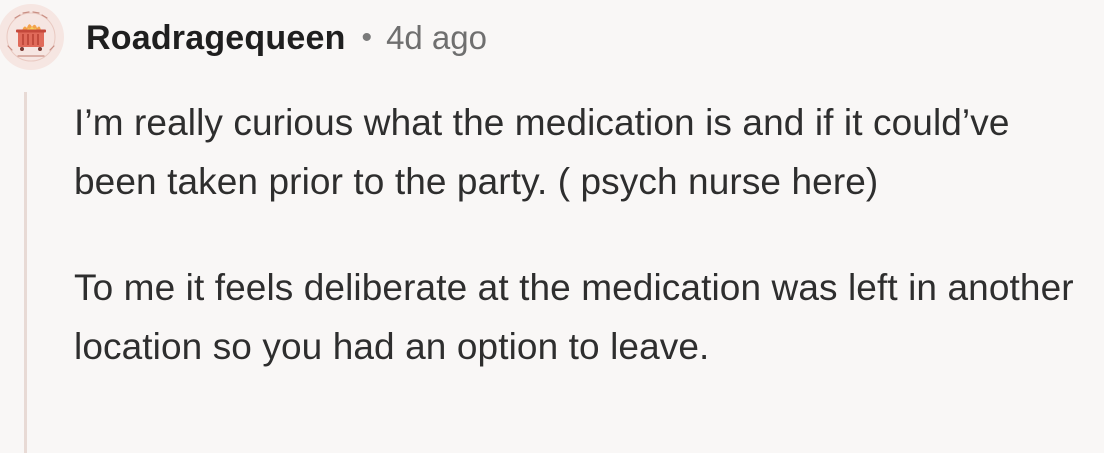 This screenshot has width=1104, height=453. I want to click on user-avatar, so click(32, 37).